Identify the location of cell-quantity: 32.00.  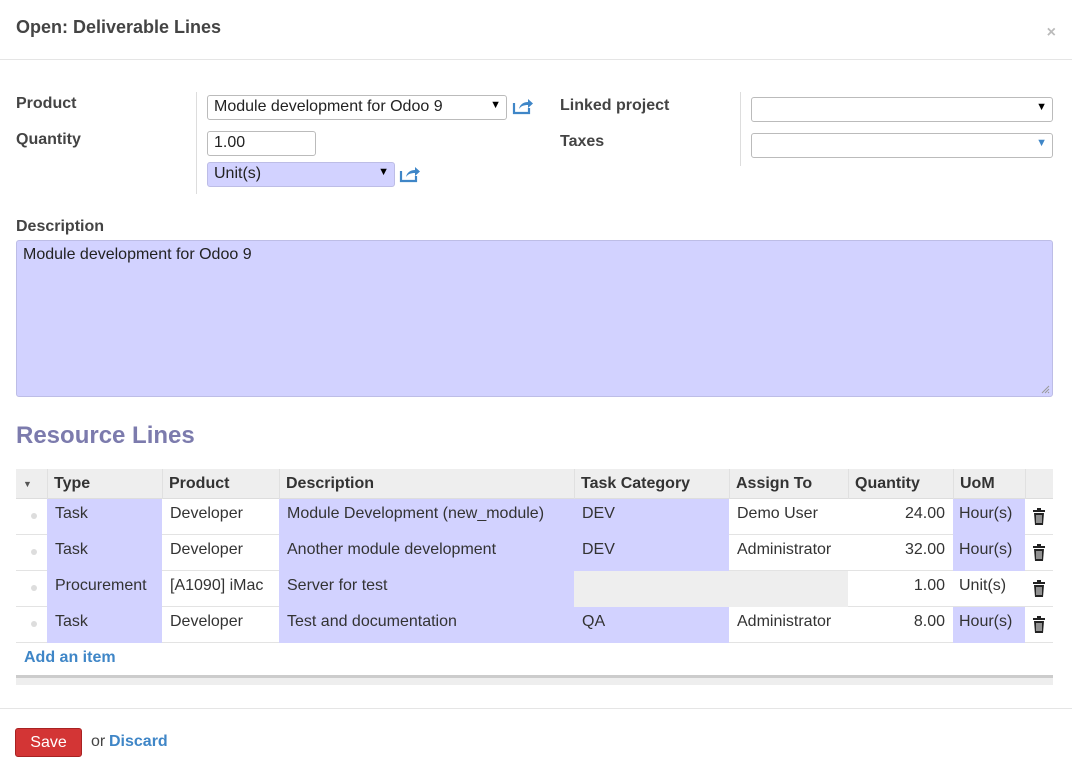
(900, 553).